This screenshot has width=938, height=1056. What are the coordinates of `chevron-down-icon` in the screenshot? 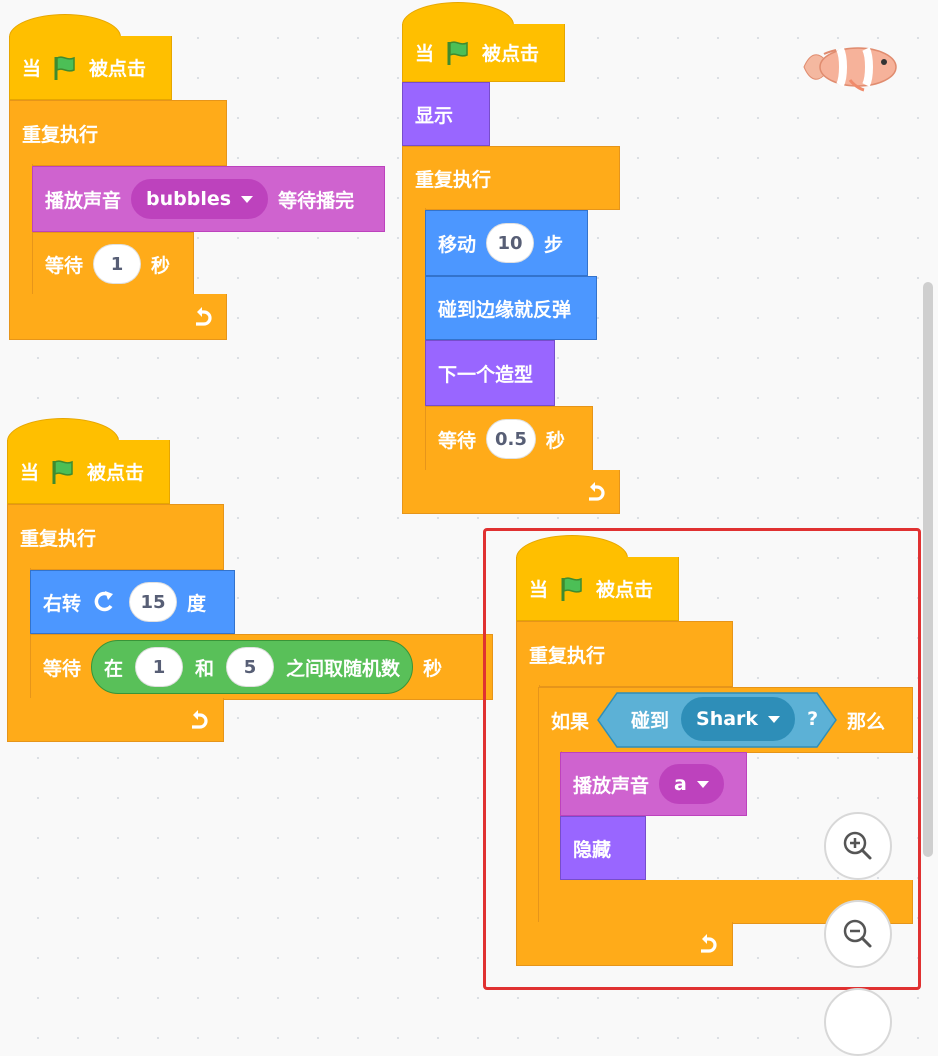 It's located at (247, 199).